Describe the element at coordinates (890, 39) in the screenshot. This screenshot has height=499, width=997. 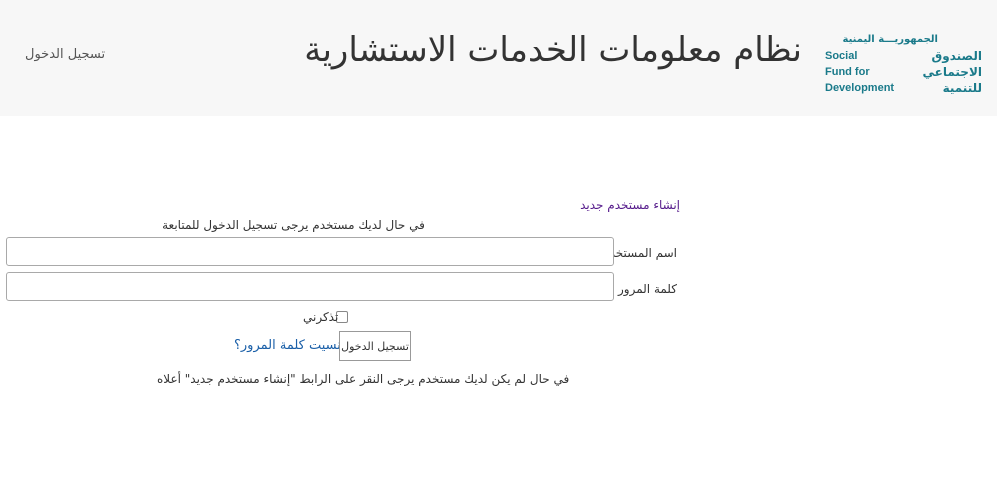
I see `logo-arabic-top: الجمهوريـــة اليمنية` at that location.